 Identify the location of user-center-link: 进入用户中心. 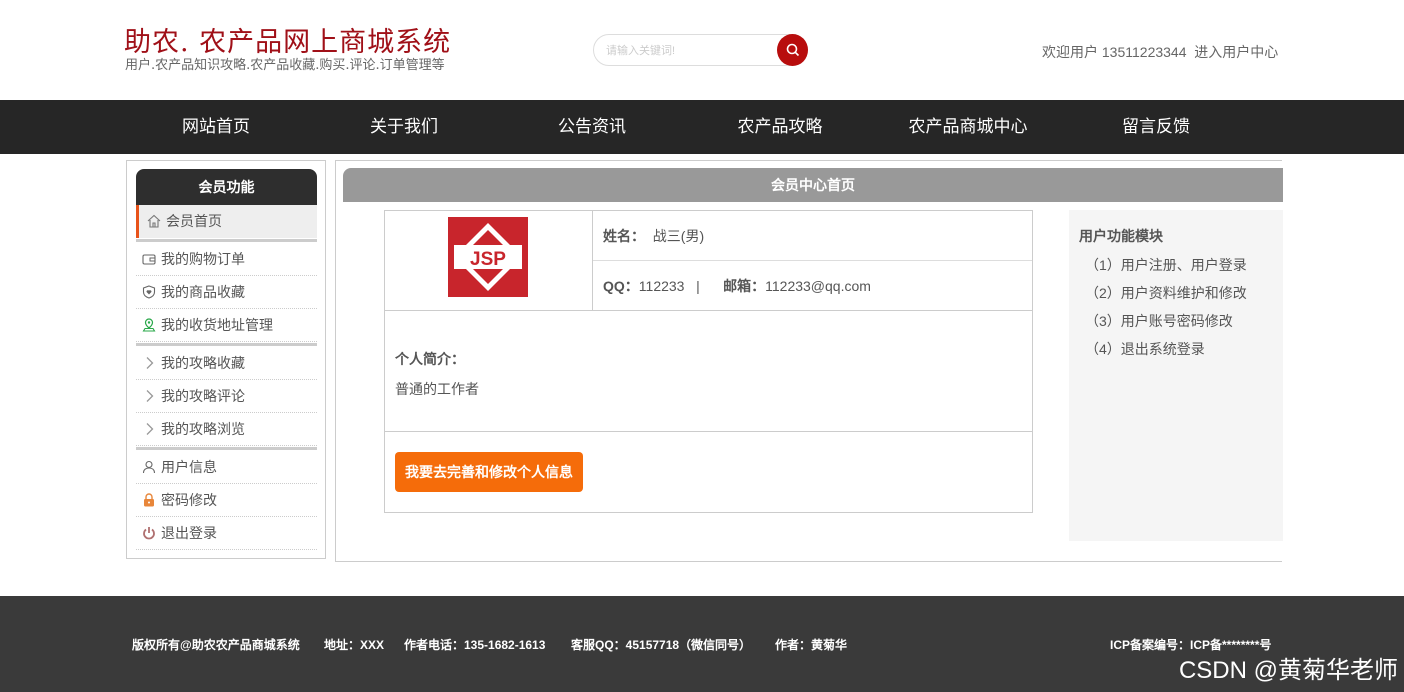
(1236, 52).